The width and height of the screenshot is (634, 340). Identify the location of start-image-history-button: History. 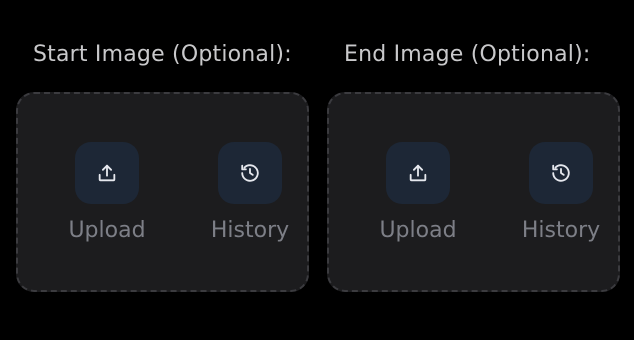
(250, 202).